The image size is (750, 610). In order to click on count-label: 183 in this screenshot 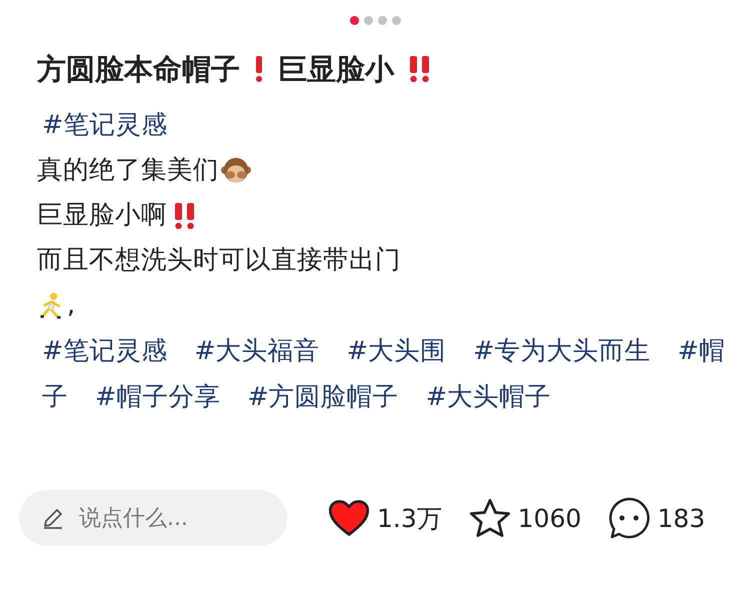, I will do `click(681, 518)`.